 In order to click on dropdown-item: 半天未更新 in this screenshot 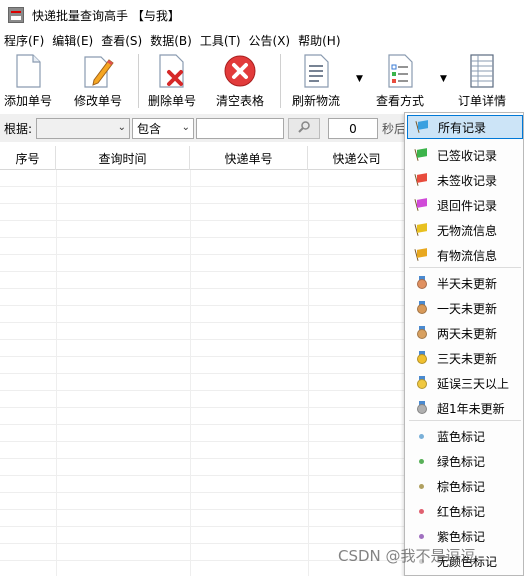, I will do `click(465, 283)`.